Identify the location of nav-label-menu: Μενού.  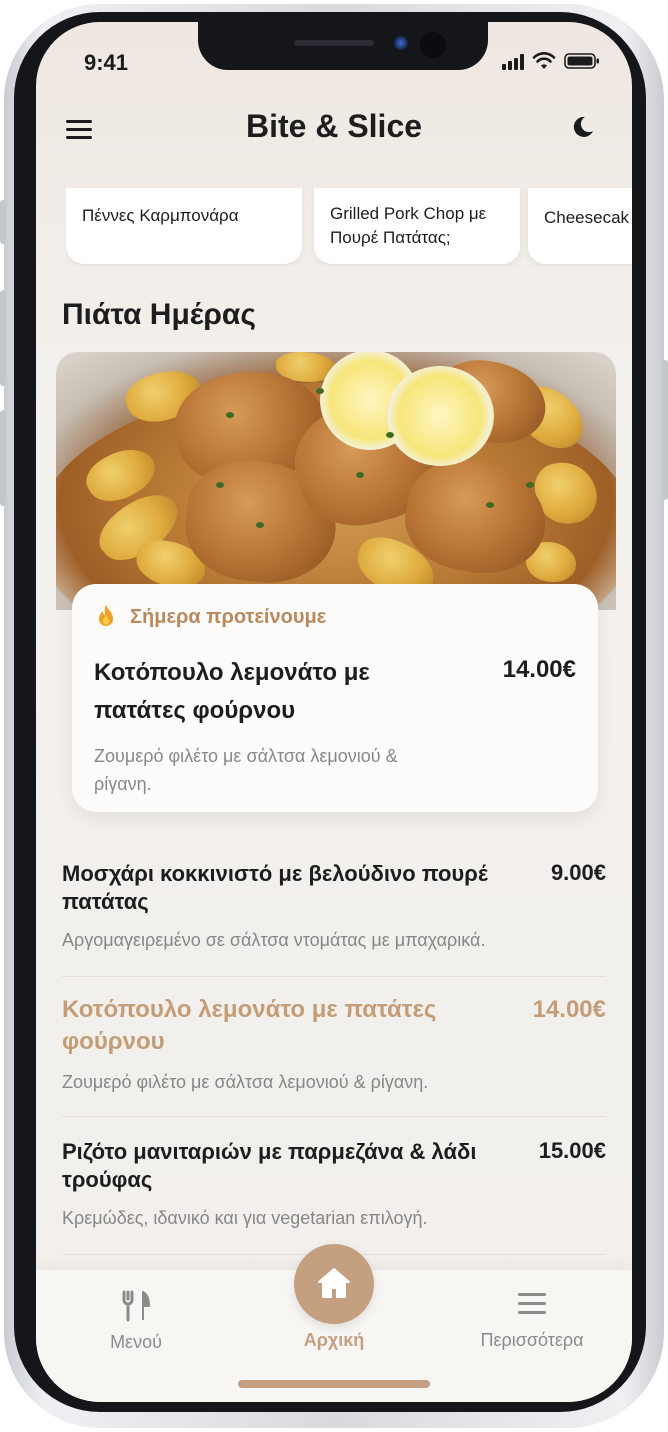
(136, 1342).